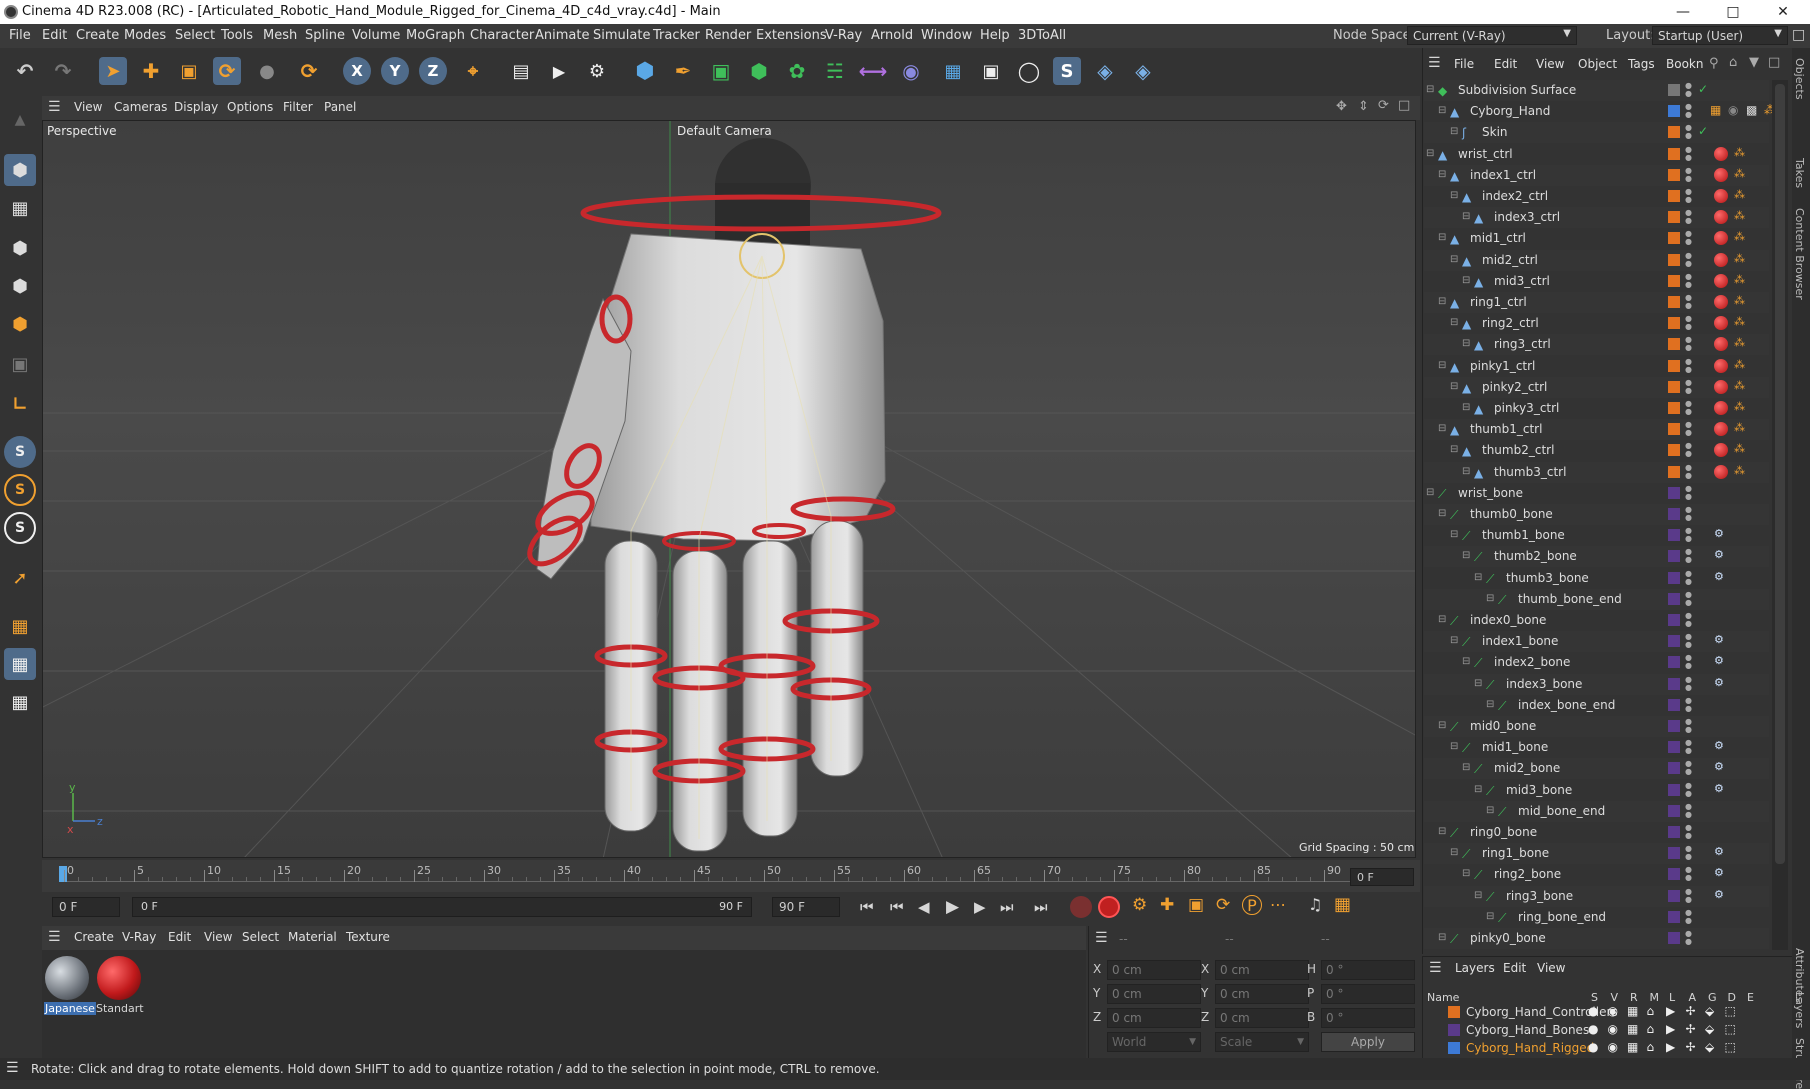 This screenshot has width=1810, height=1089. Describe the element at coordinates (1342, 904) in the screenshot. I see `timeline-window-icon: ▦` at that location.